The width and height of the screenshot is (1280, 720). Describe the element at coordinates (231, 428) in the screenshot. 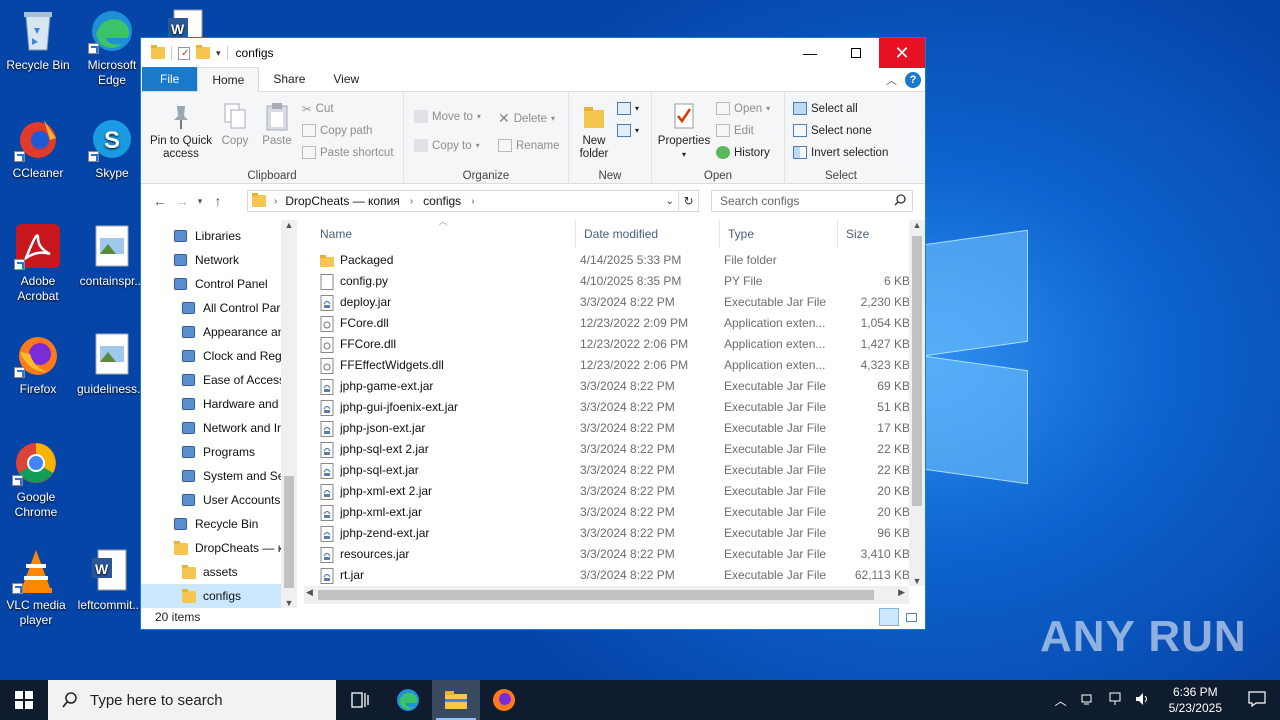

I see `nav-item-network-and-ir: Network and Ir` at that location.